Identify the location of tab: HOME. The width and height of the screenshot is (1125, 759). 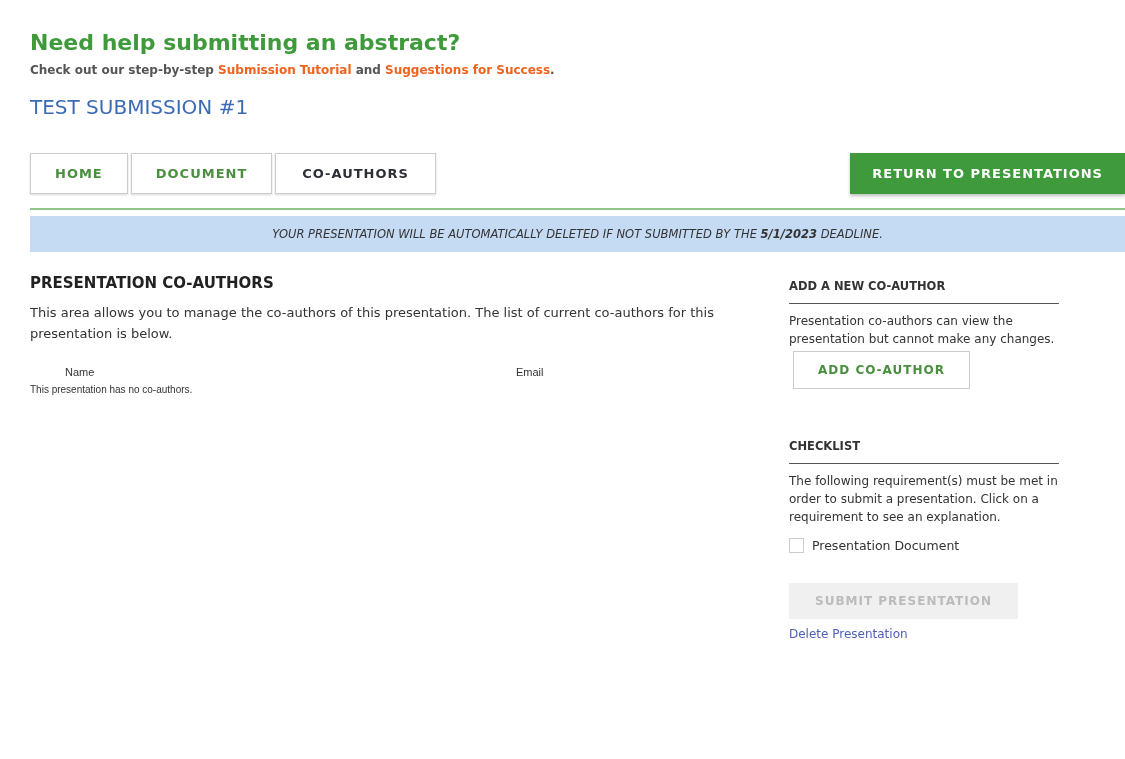
(79, 173).